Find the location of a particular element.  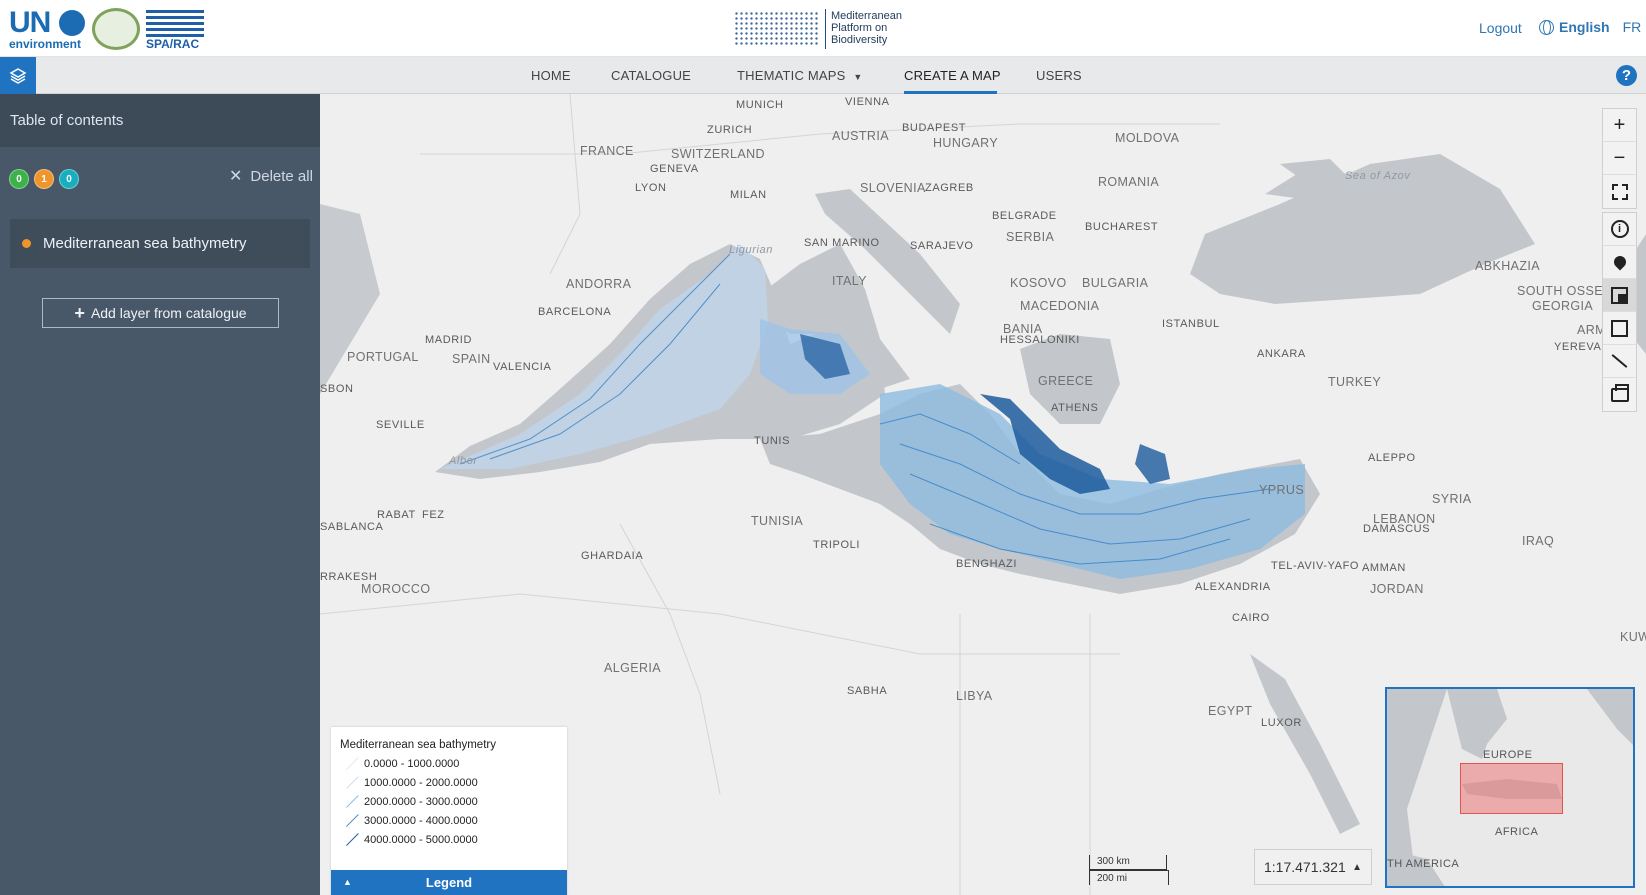

map-label: ALGERIA is located at coordinates (632, 668).